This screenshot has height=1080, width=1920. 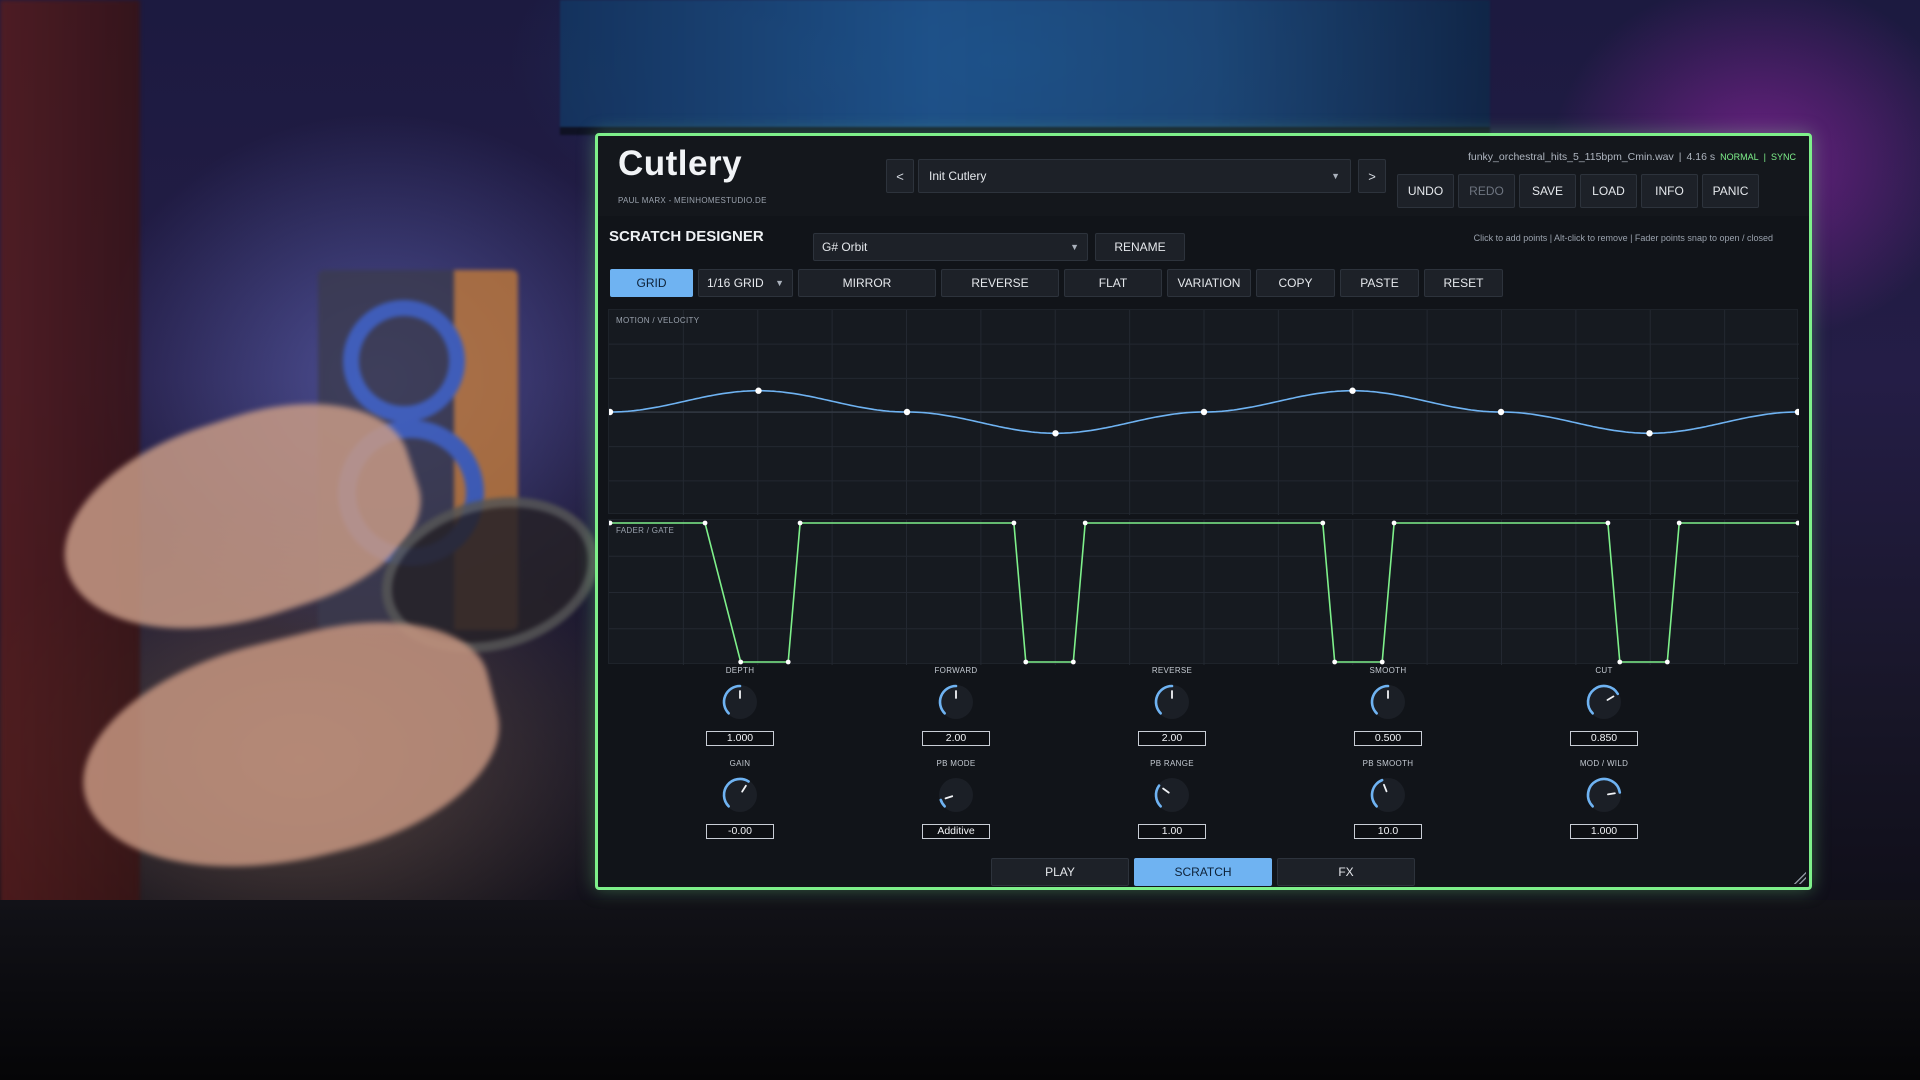 I want to click on knob-label: FORWARD, so click(x=956, y=670).